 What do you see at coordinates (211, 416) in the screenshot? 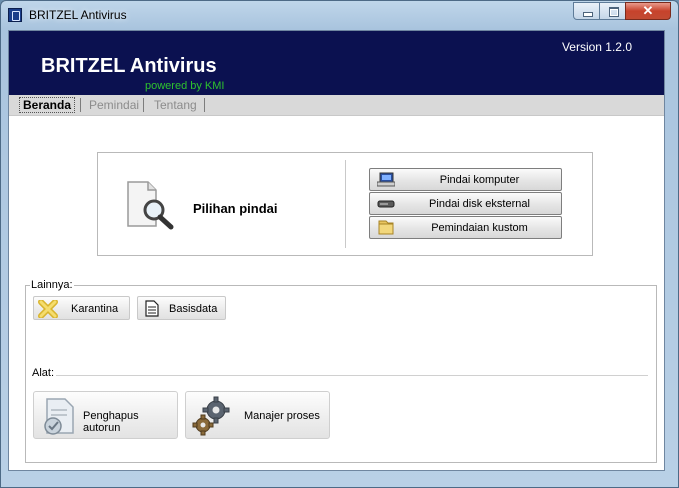
I see `gears-icon` at bounding box center [211, 416].